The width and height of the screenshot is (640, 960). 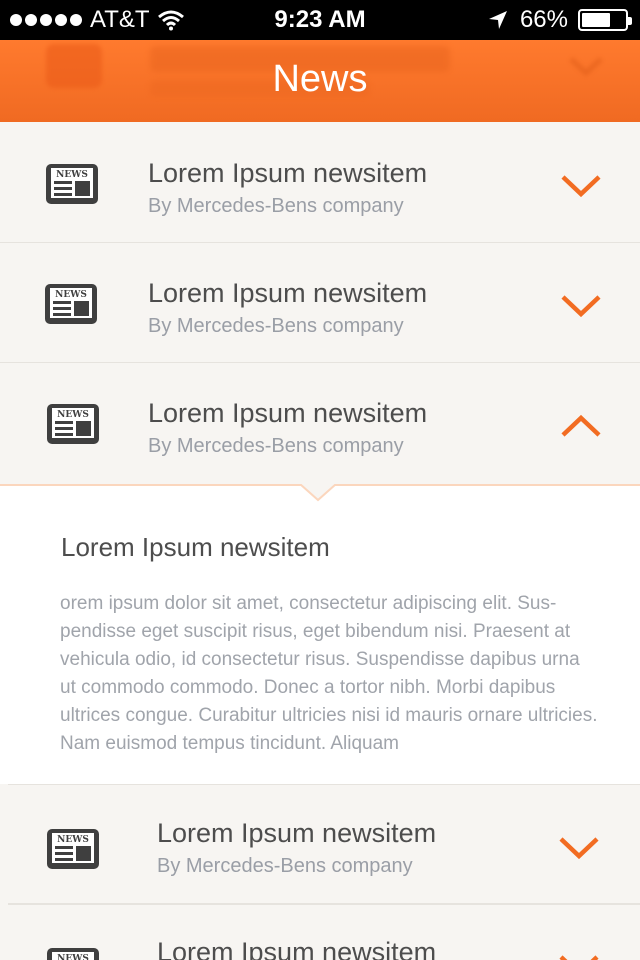 I want to click on article-title: Lorem Ipsum newsitem, so click(x=195, y=547).